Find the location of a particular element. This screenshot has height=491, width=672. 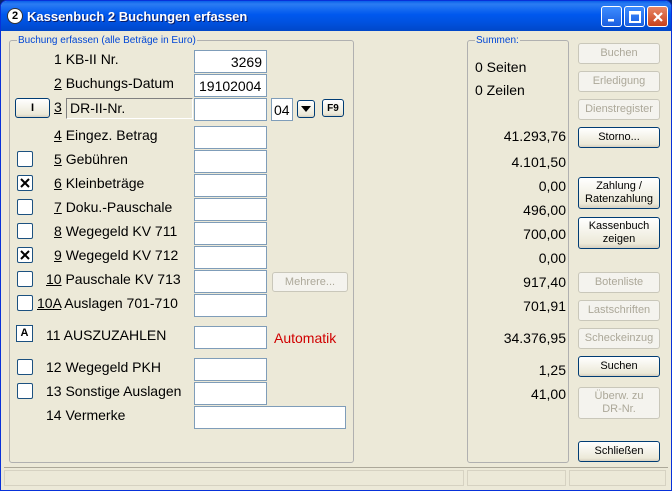

sum-weg711: 700,00 is located at coordinates (544, 234).